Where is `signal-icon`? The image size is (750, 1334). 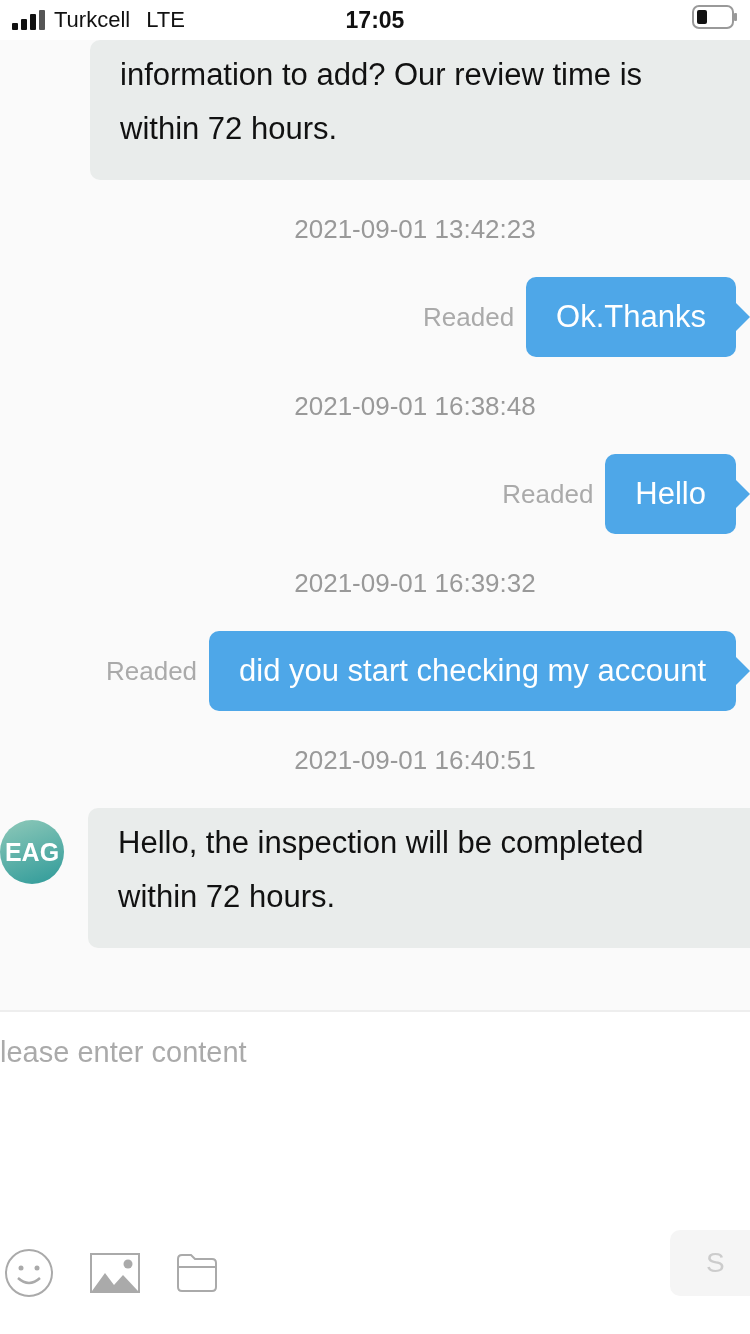 signal-icon is located at coordinates (29, 20).